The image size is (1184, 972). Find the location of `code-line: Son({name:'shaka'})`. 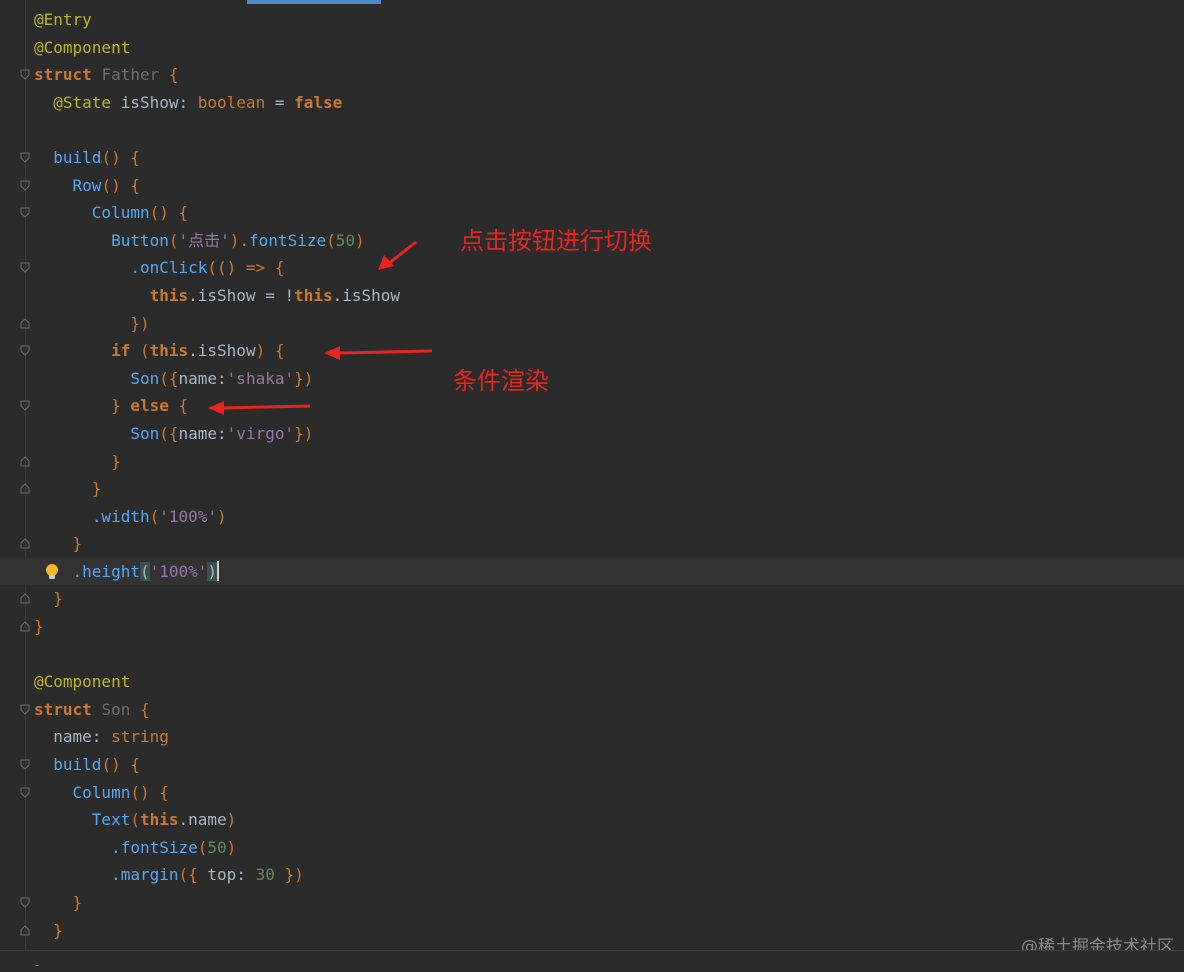

code-line: Son({name:'shaka'}) is located at coordinates (592, 379).